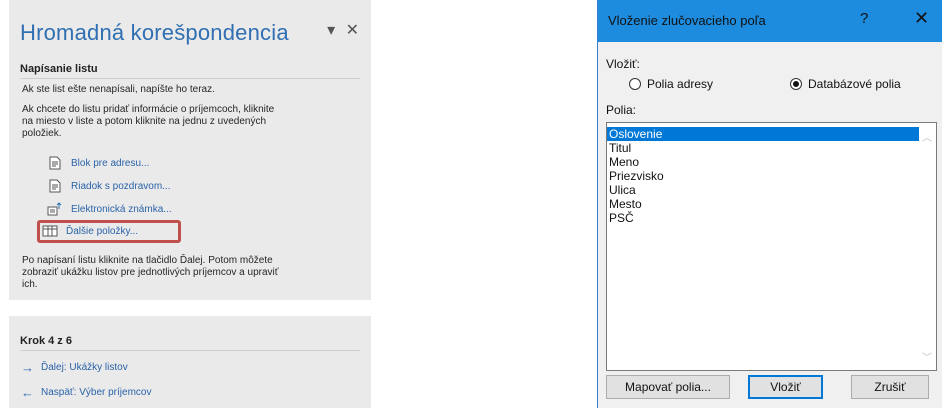 The width and height of the screenshot is (942, 408). What do you see at coordinates (796, 84) in the screenshot?
I see `radio-database-indicator` at bounding box center [796, 84].